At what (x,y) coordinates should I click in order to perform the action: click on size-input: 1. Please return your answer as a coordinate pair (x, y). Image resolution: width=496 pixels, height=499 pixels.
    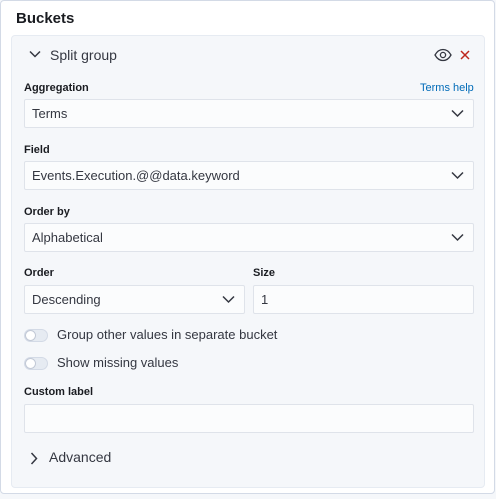
    Looking at the image, I should click on (363, 299).